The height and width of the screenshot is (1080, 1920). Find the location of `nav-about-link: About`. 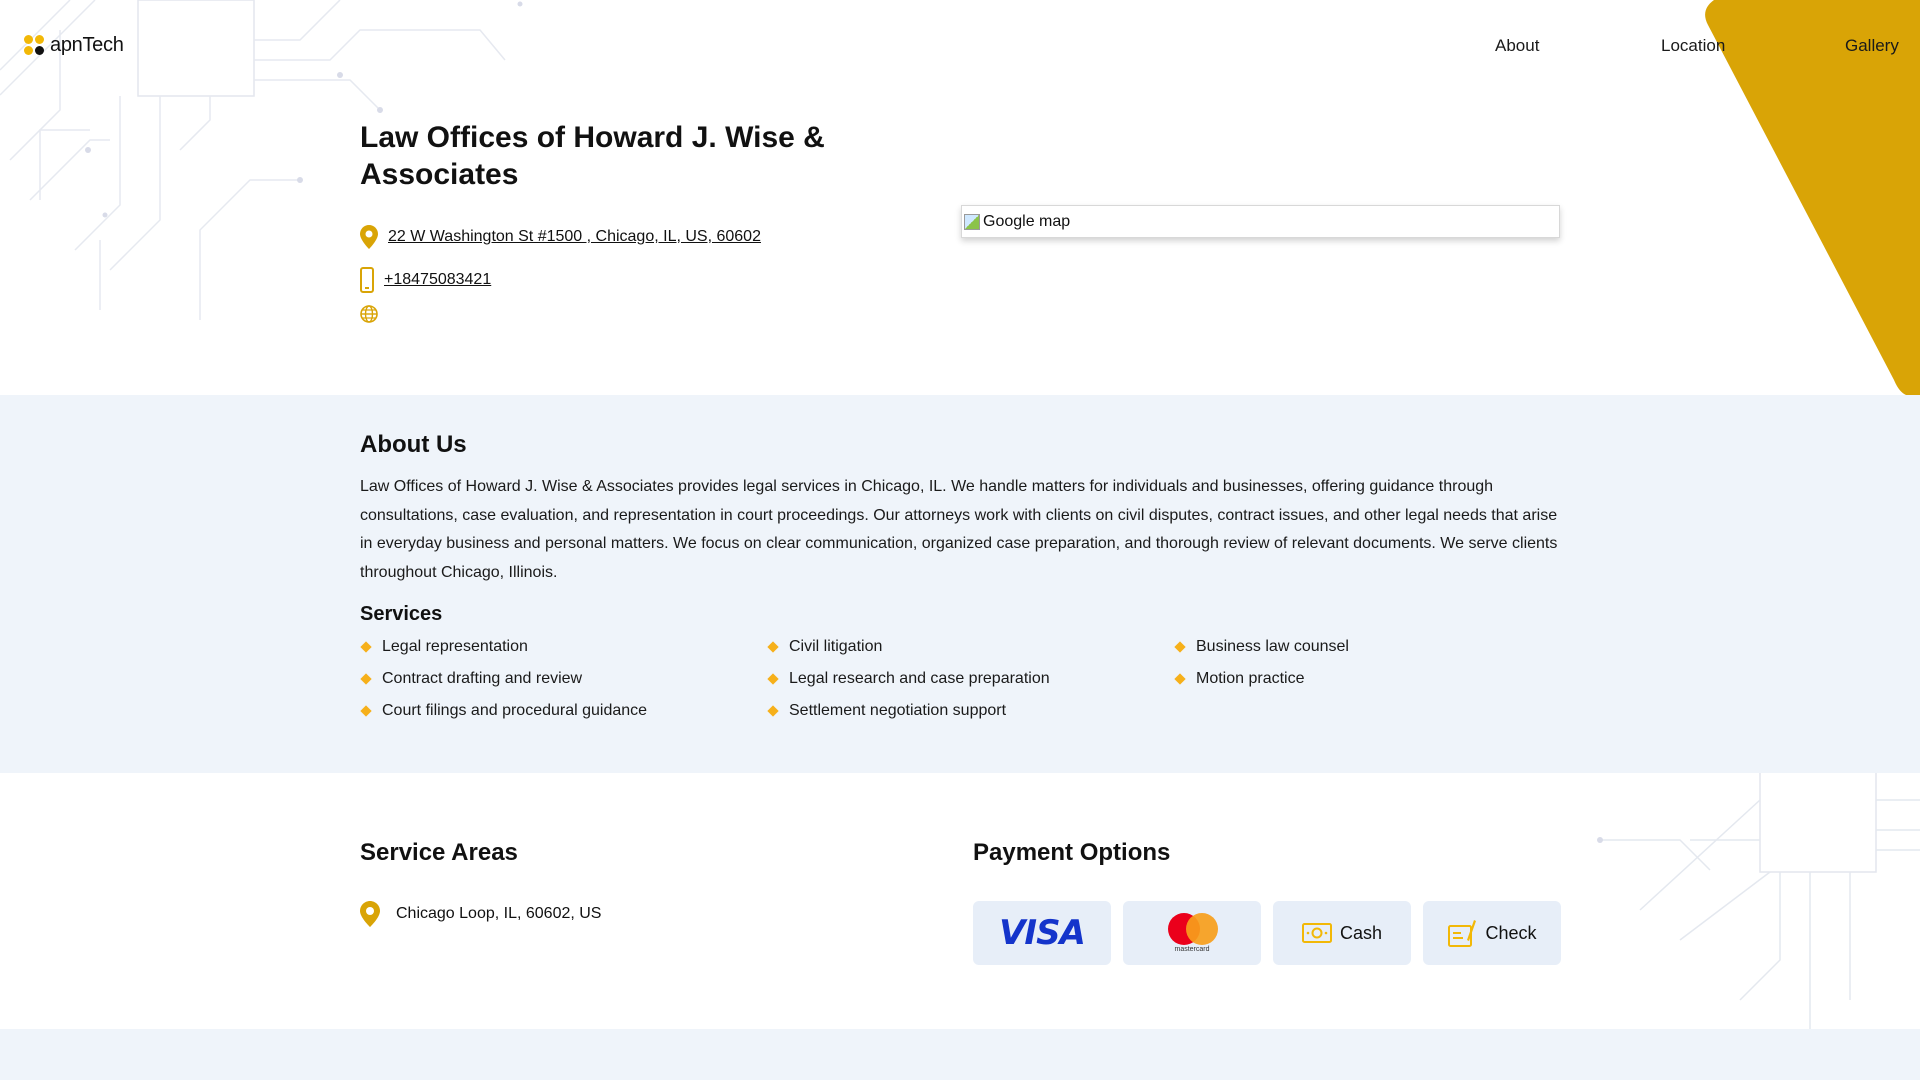

nav-about-link: About is located at coordinates (1517, 46).